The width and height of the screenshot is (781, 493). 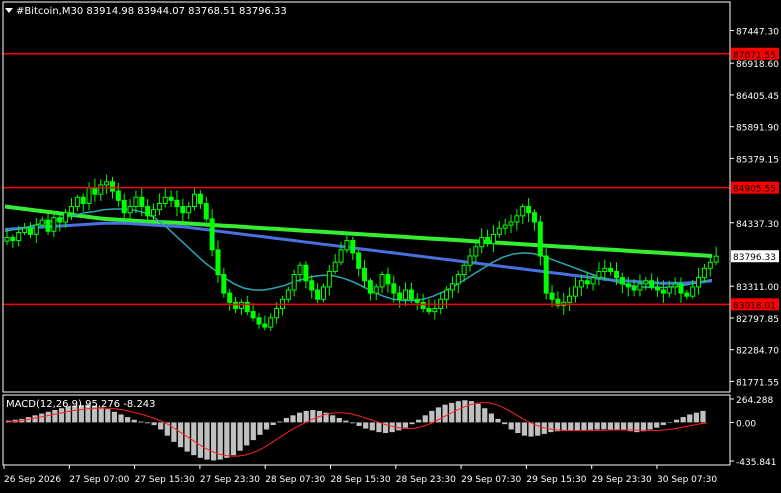 What do you see at coordinates (757, 160) in the screenshot?
I see `price-tick-label: 85379.15` at bounding box center [757, 160].